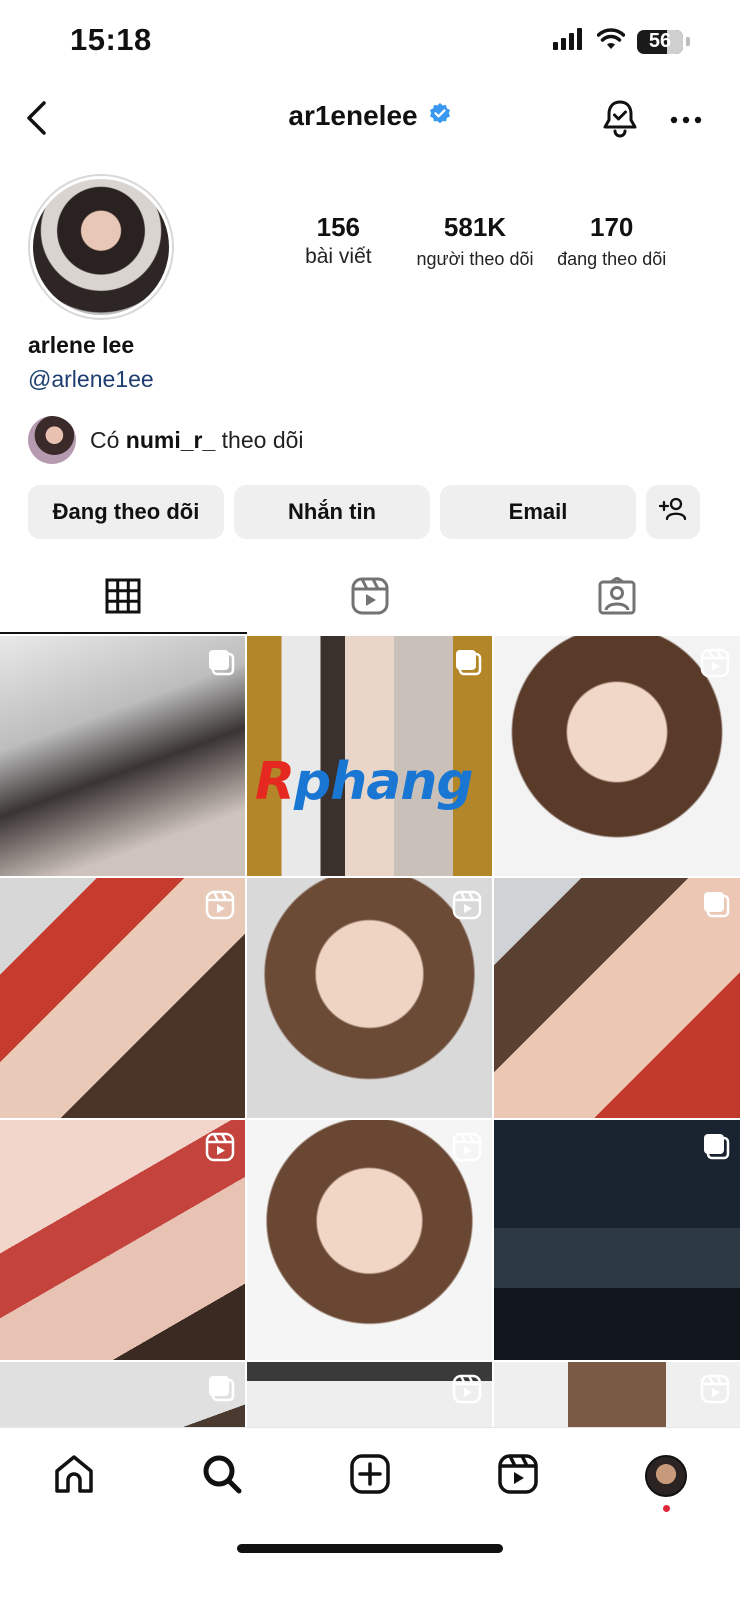 This screenshot has height=1600, width=740. I want to click on watermark-logo: Rphang, so click(364, 782).